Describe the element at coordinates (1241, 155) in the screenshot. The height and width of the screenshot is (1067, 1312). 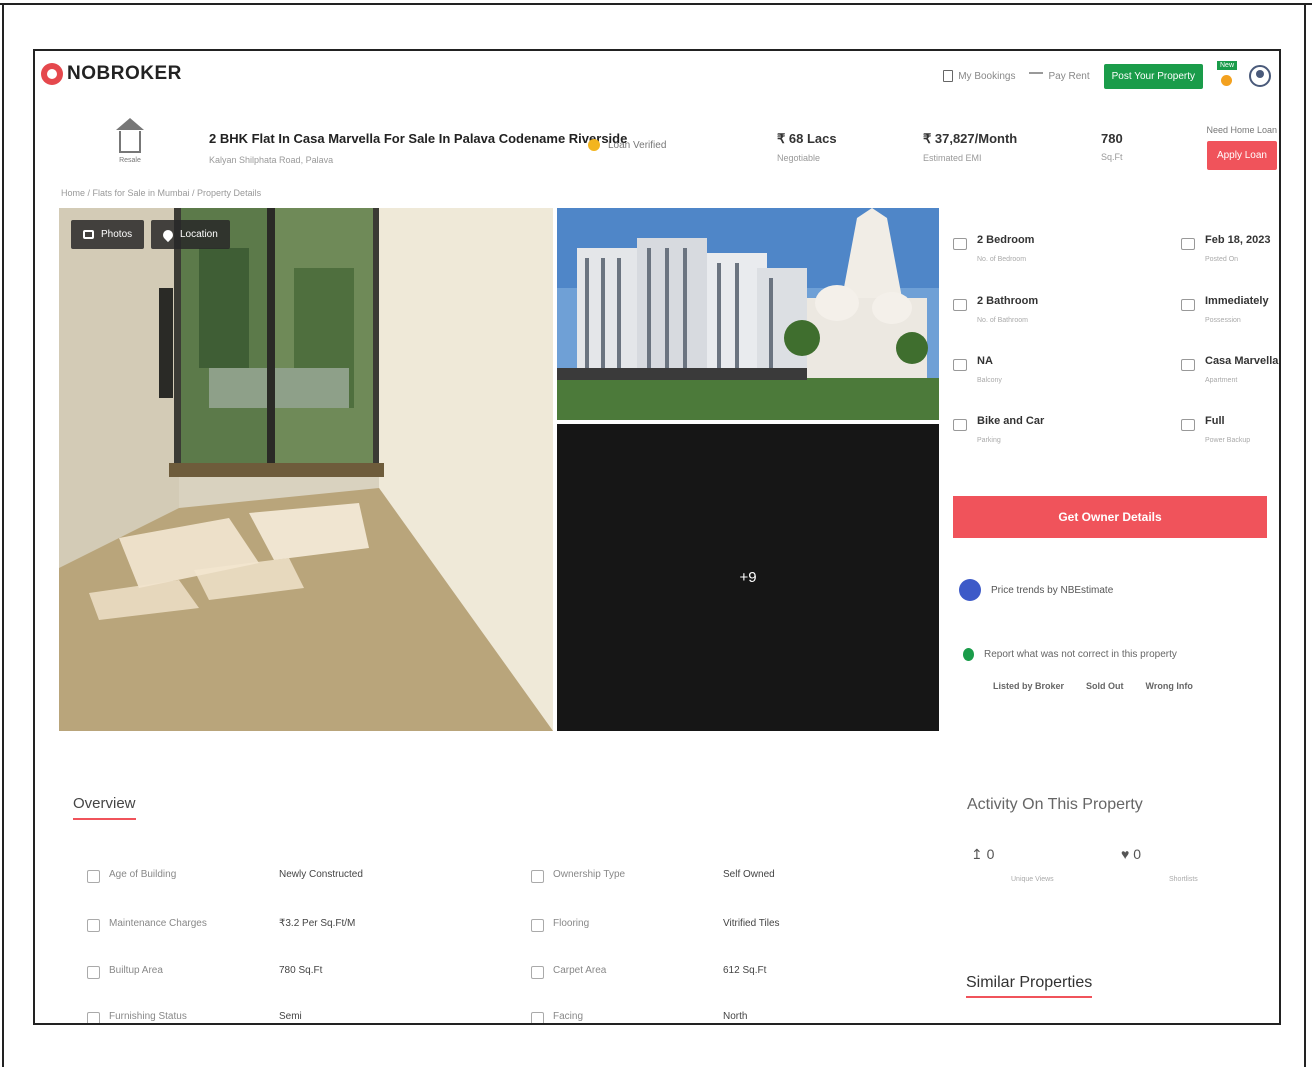
I see `apply-loan-button: Apply Loan` at that location.